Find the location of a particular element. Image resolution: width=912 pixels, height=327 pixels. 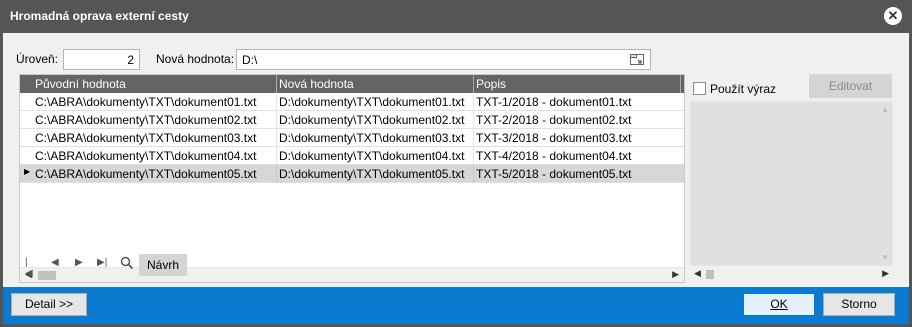

expression-panel: Použít výraz Editovat ▲ ▼ ◀ ▶ is located at coordinates (791, 178).